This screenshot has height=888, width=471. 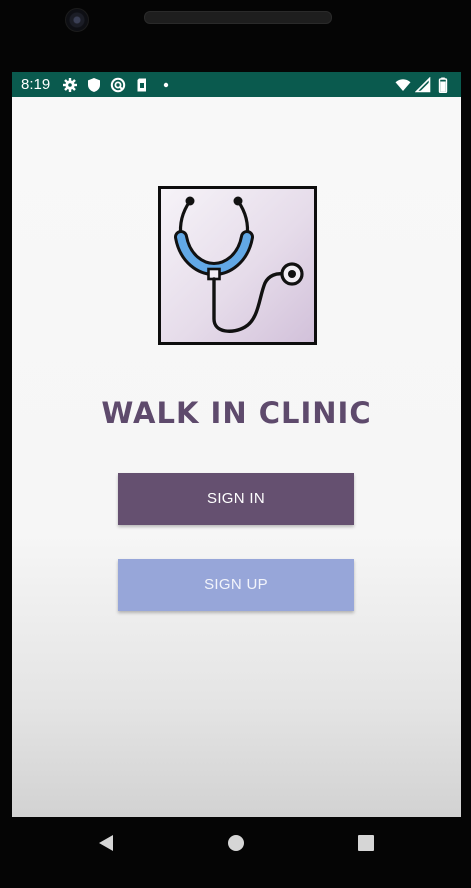 I want to click on wifi-icon, so click(x=403, y=85).